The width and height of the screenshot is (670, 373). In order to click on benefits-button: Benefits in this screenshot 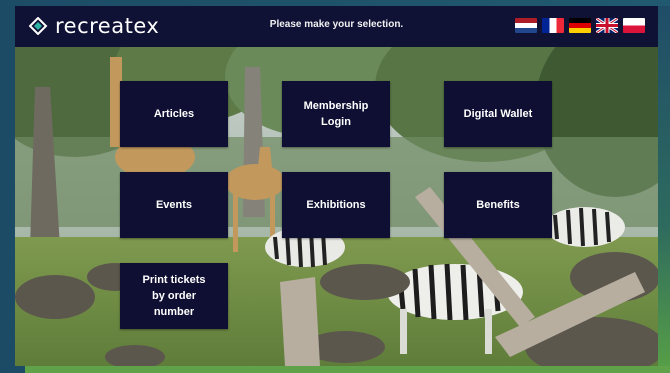, I will do `click(498, 205)`.